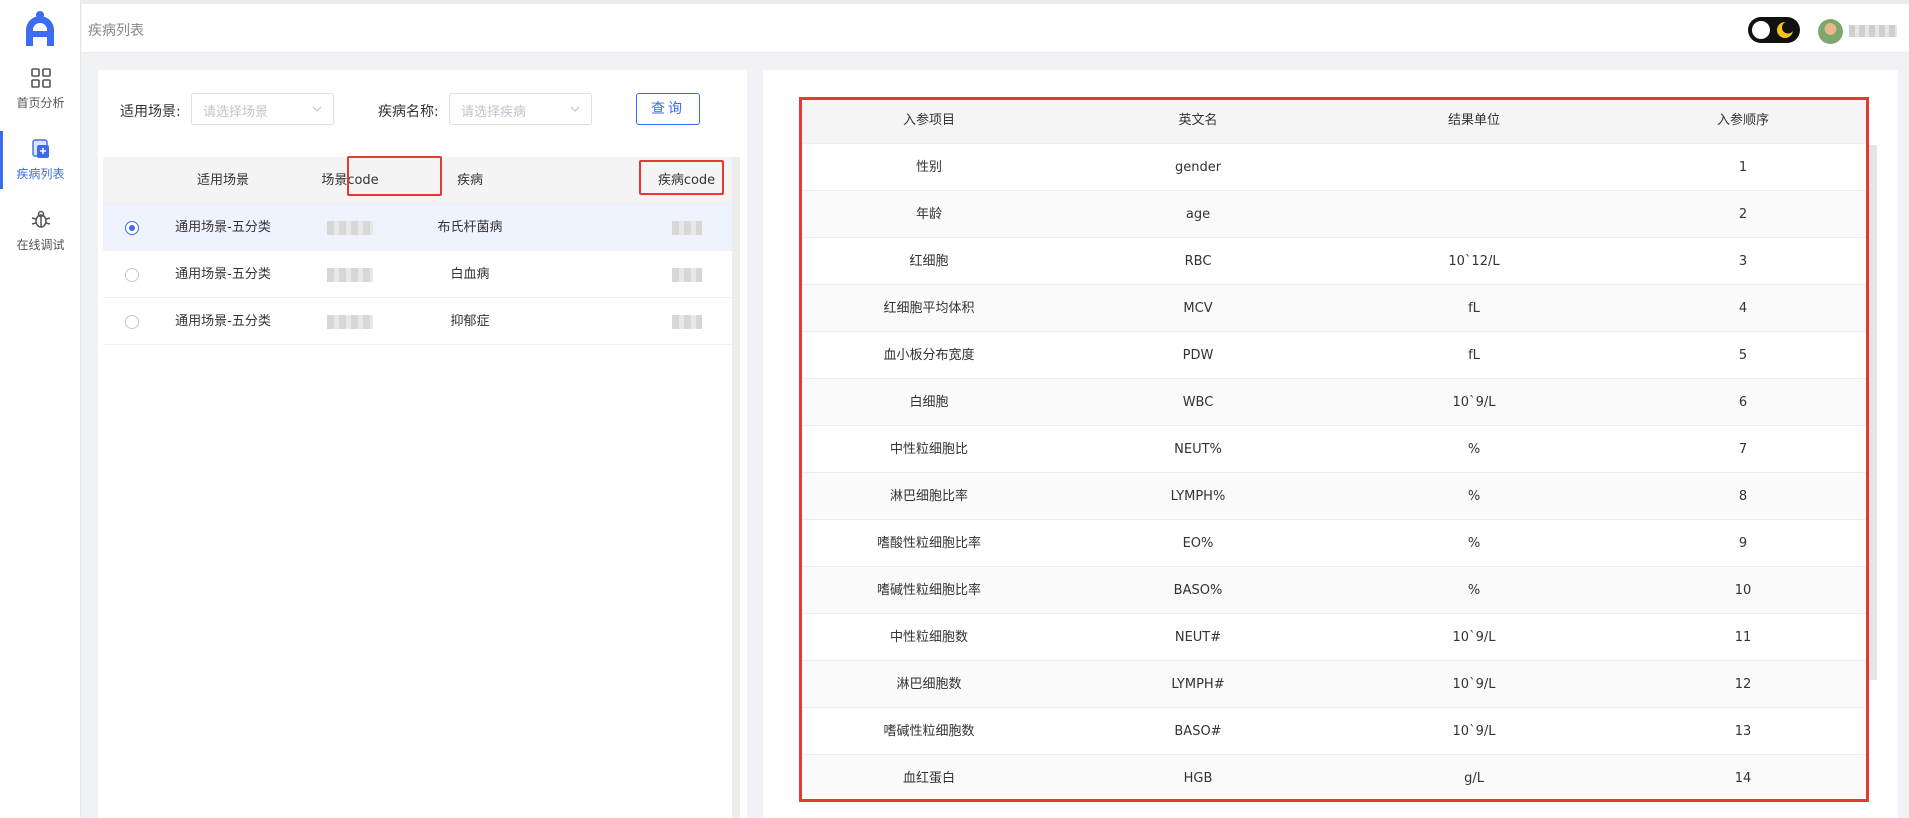 The image size is (1909, 818). I want to click on page-title: 疾病列表, so click(116, 31).